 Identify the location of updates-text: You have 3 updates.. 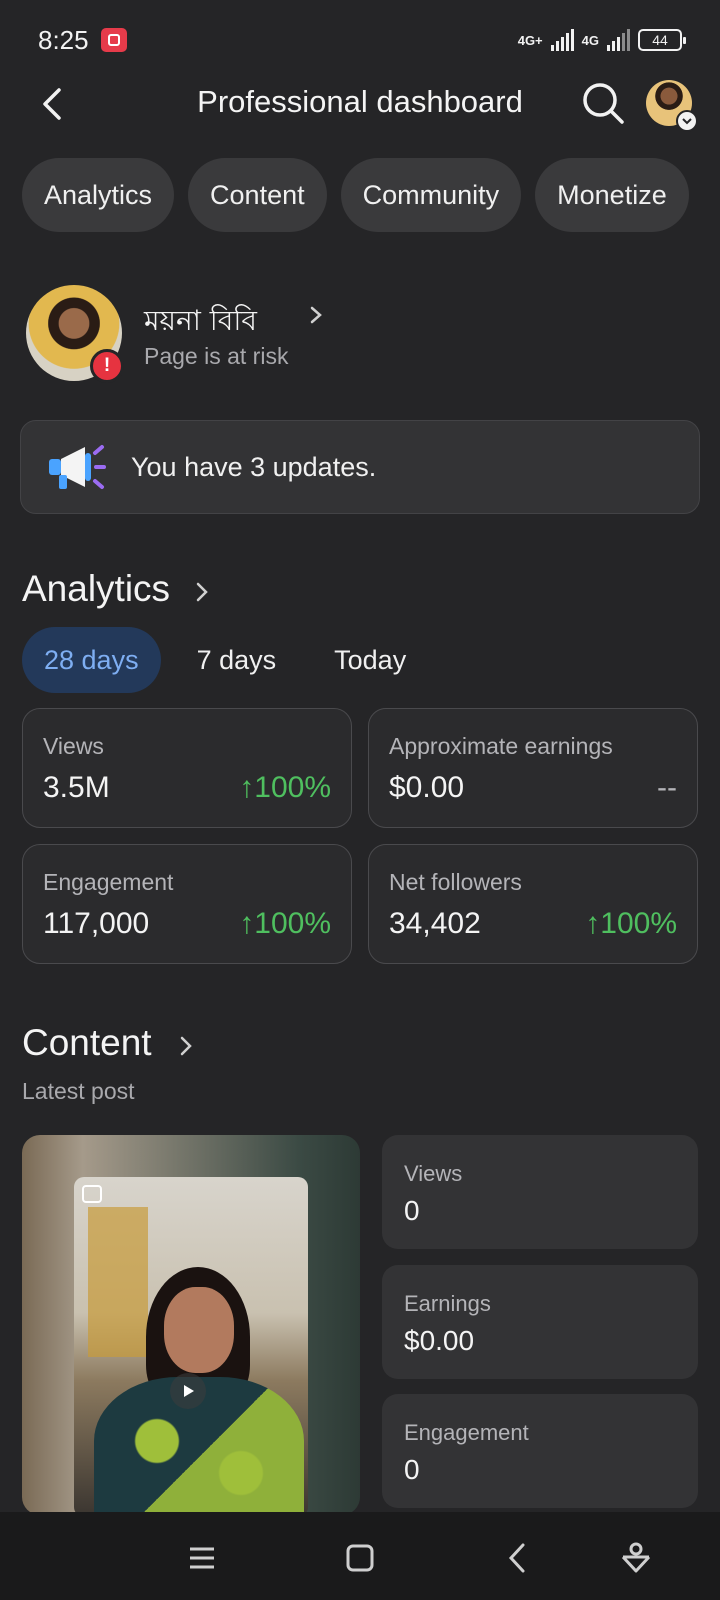
(254, 466).